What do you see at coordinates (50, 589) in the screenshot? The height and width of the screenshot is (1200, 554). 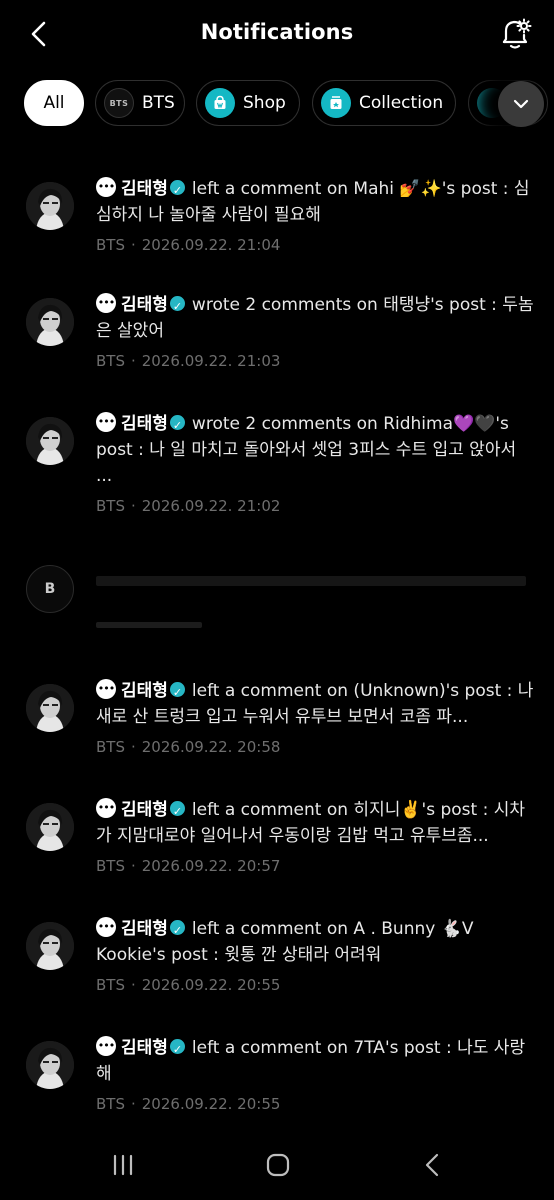 I see `redacted-avatar: B` at bounding box center [50, 589].